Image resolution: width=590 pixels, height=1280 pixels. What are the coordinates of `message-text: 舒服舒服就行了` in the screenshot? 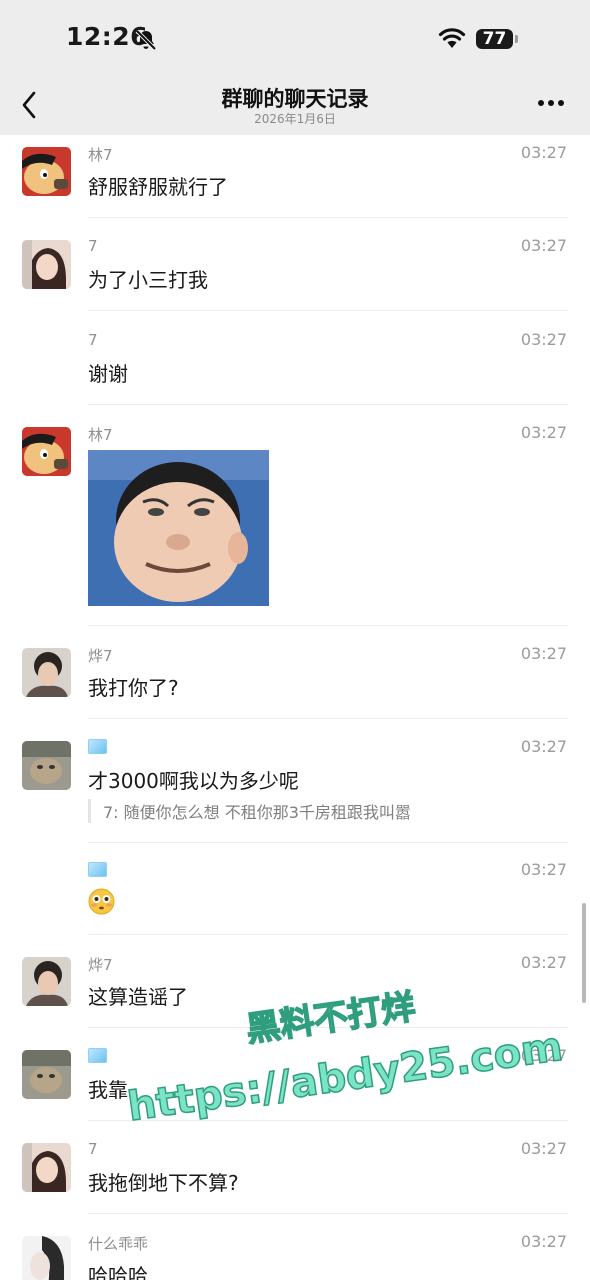 It's located at (158, 187).